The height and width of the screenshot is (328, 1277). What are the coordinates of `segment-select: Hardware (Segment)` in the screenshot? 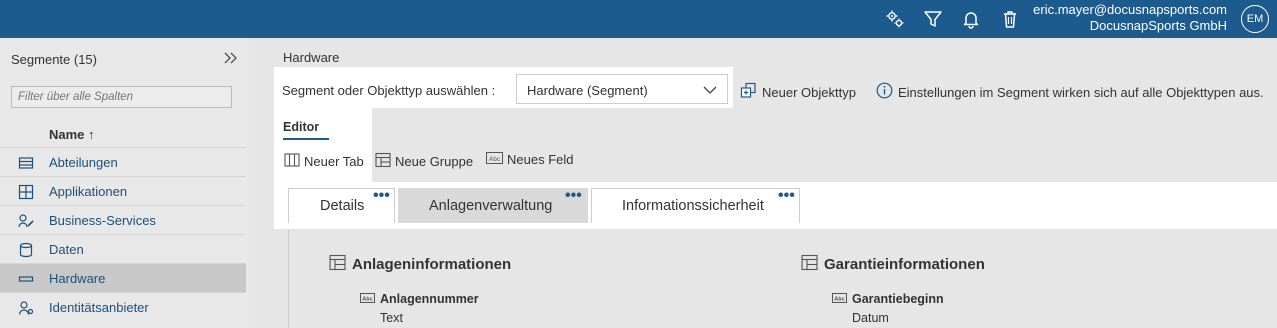 It's located at (622, 89).